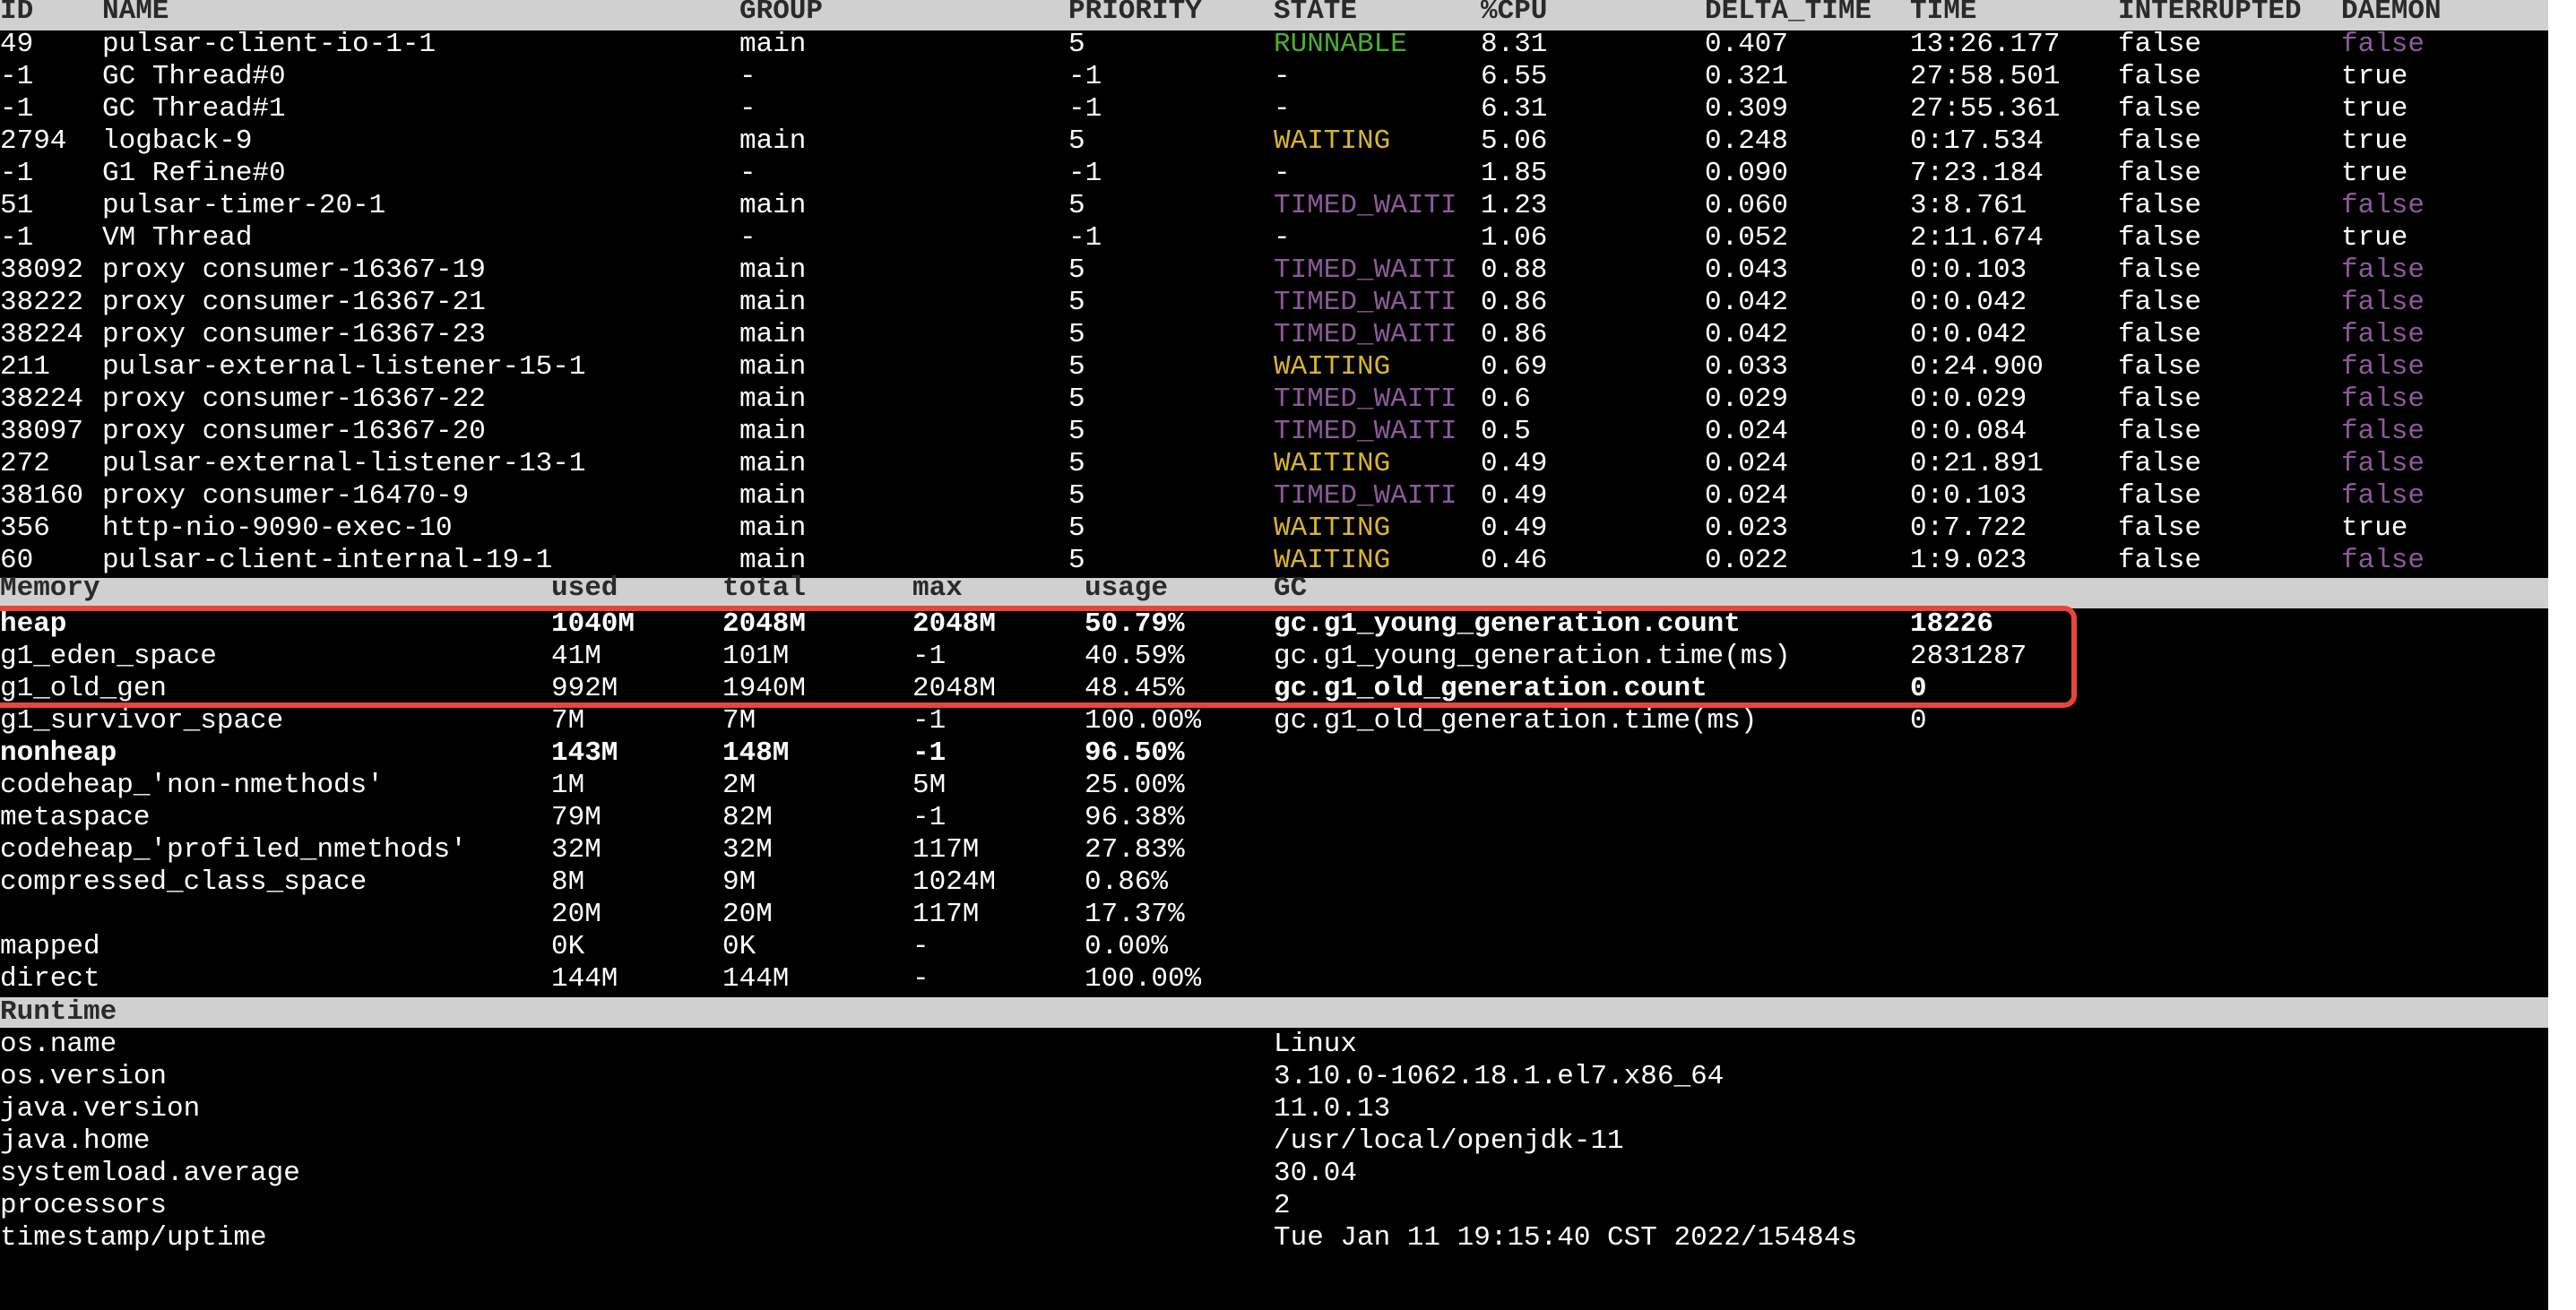 This screenshot has width=2576, height=1310. I want to click on memory-name-cell: codeheap_'profiled_nmethods', so click(233, 850).